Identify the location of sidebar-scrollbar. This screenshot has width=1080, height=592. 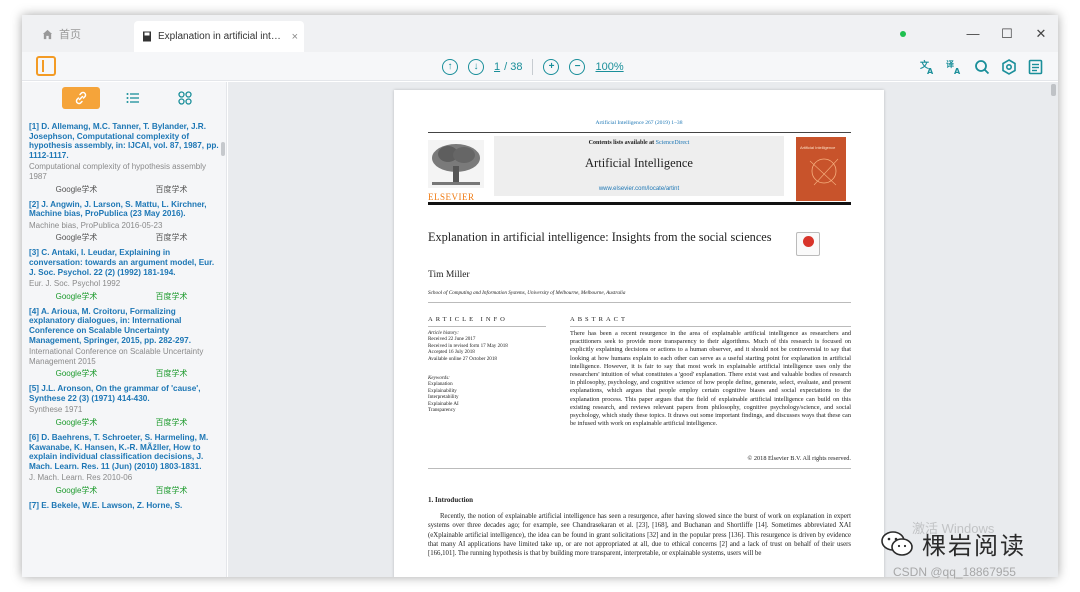
(223, 149).